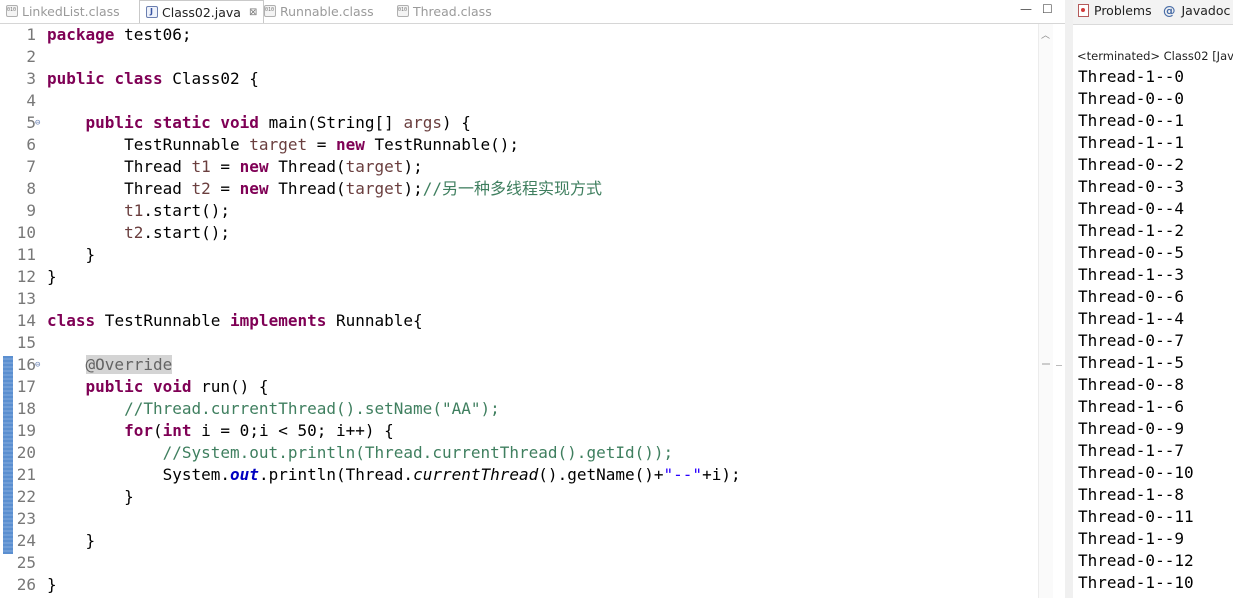 This screenshot has width=1233, height=598. I want to click on code-line: 4, so click(520, 101).